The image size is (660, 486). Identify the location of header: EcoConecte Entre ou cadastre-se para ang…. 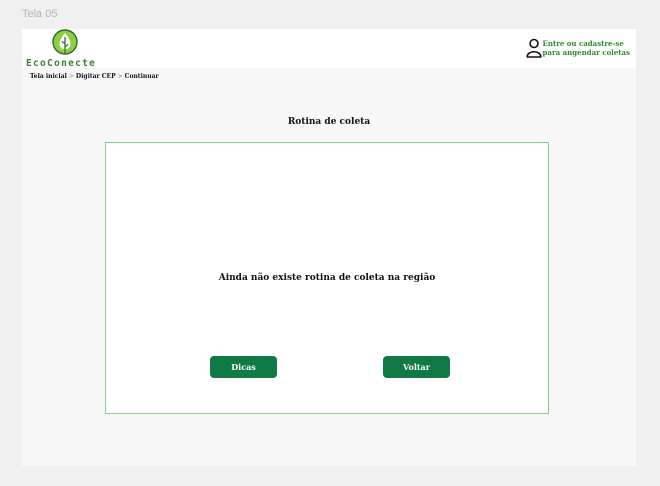
(329, 49).